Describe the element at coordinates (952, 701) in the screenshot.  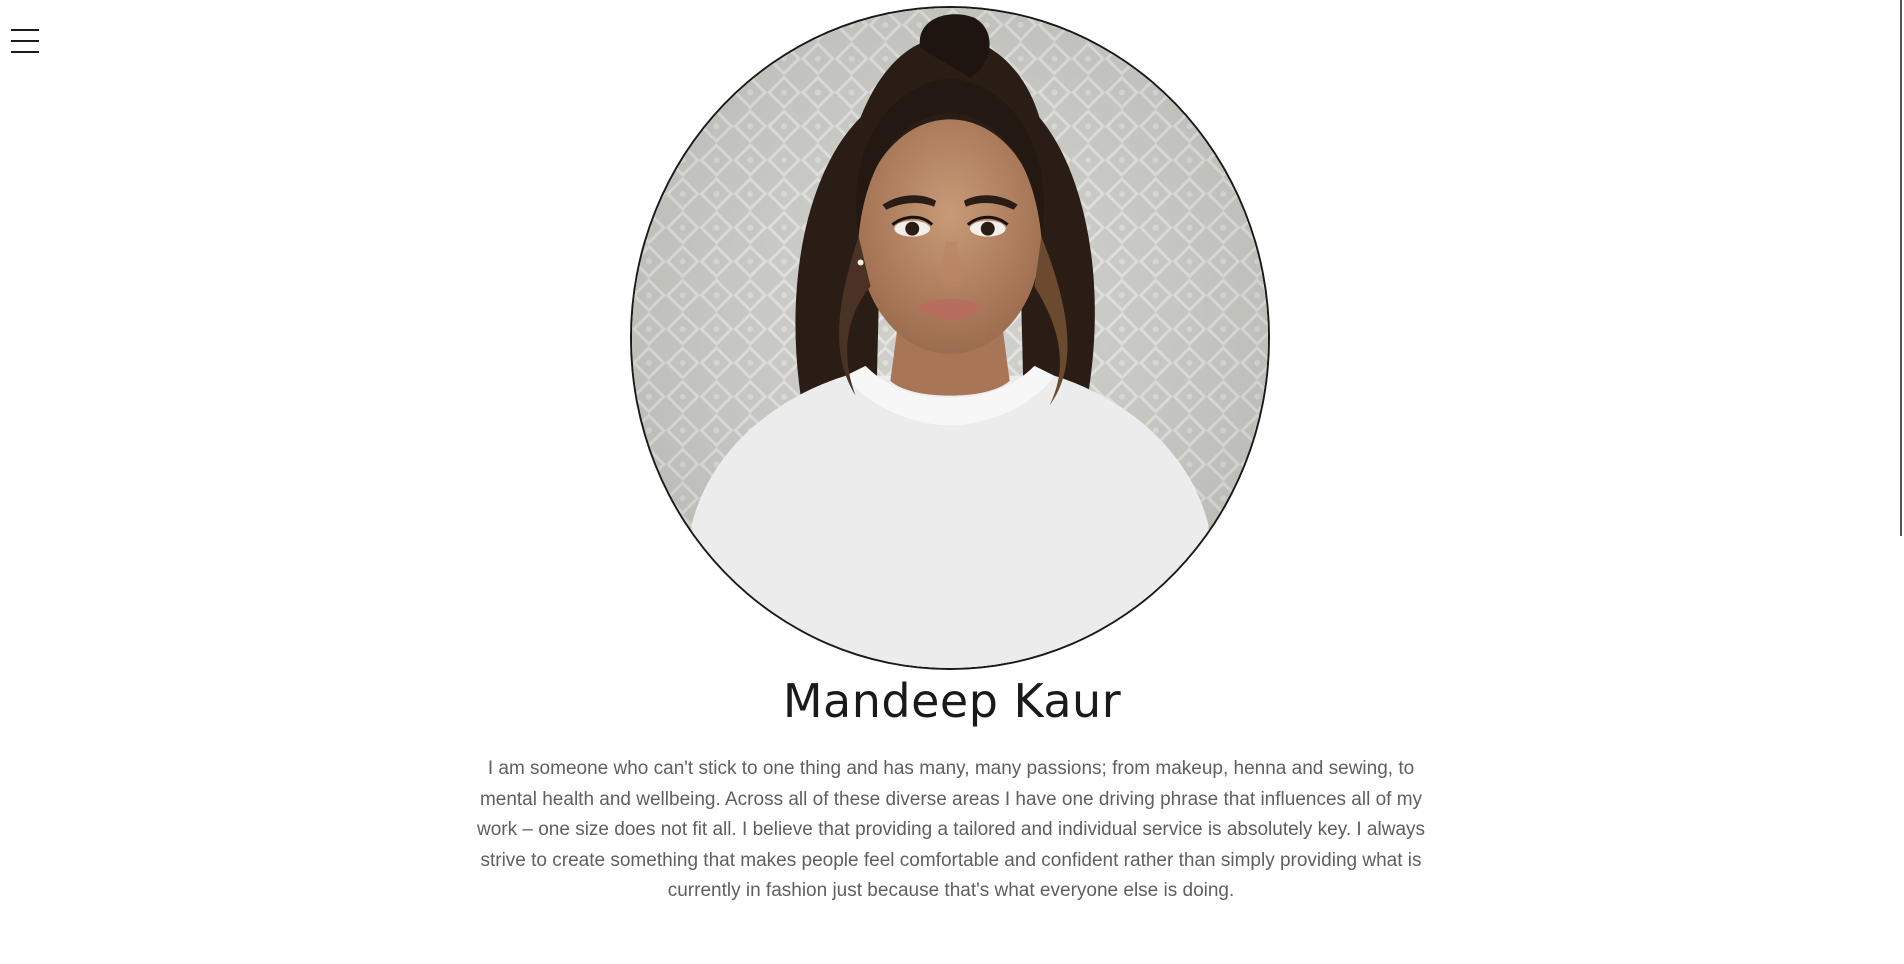
I see `profile-name: Mandeep Kaur` at that location.